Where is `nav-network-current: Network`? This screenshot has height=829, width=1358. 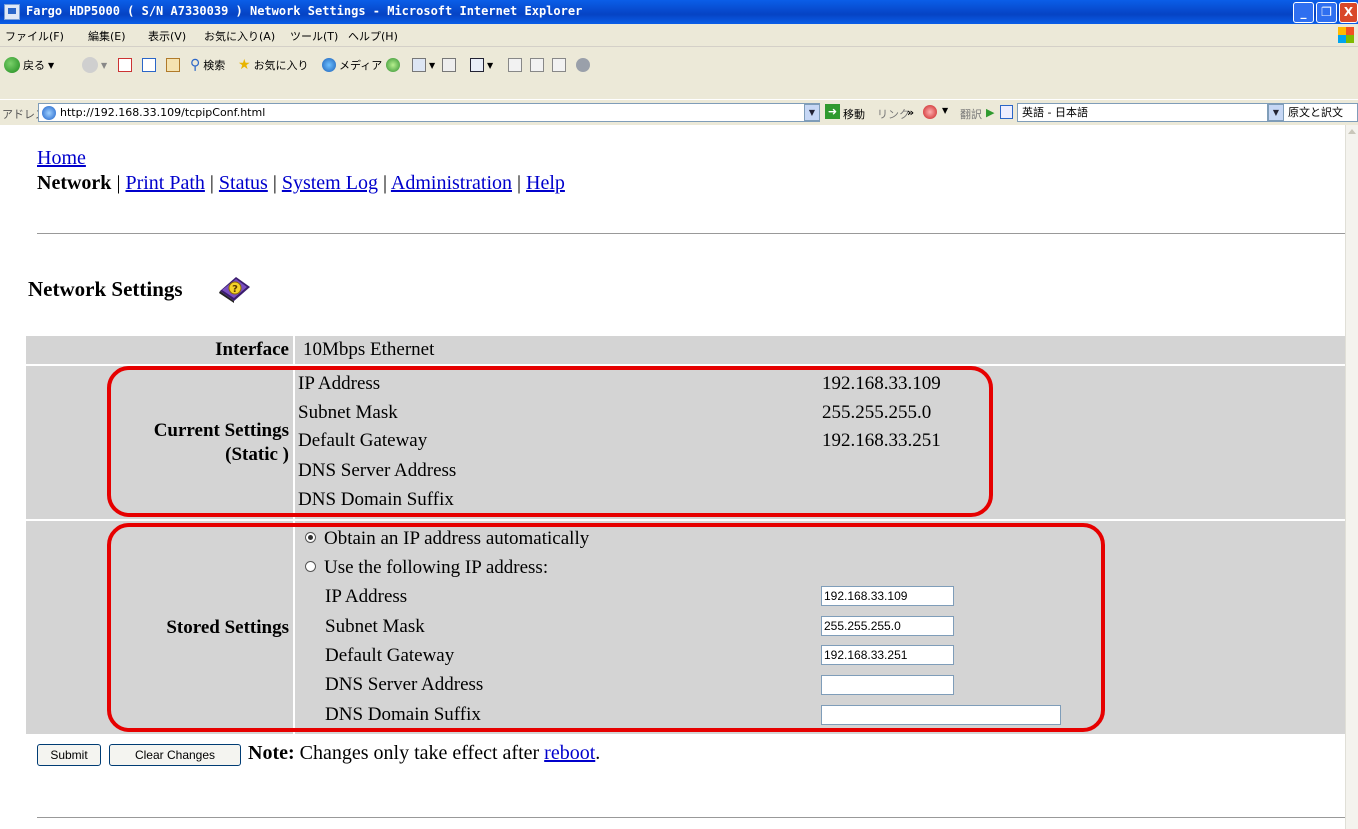
nav-network-current: Network is located at coordinates (74, 183).